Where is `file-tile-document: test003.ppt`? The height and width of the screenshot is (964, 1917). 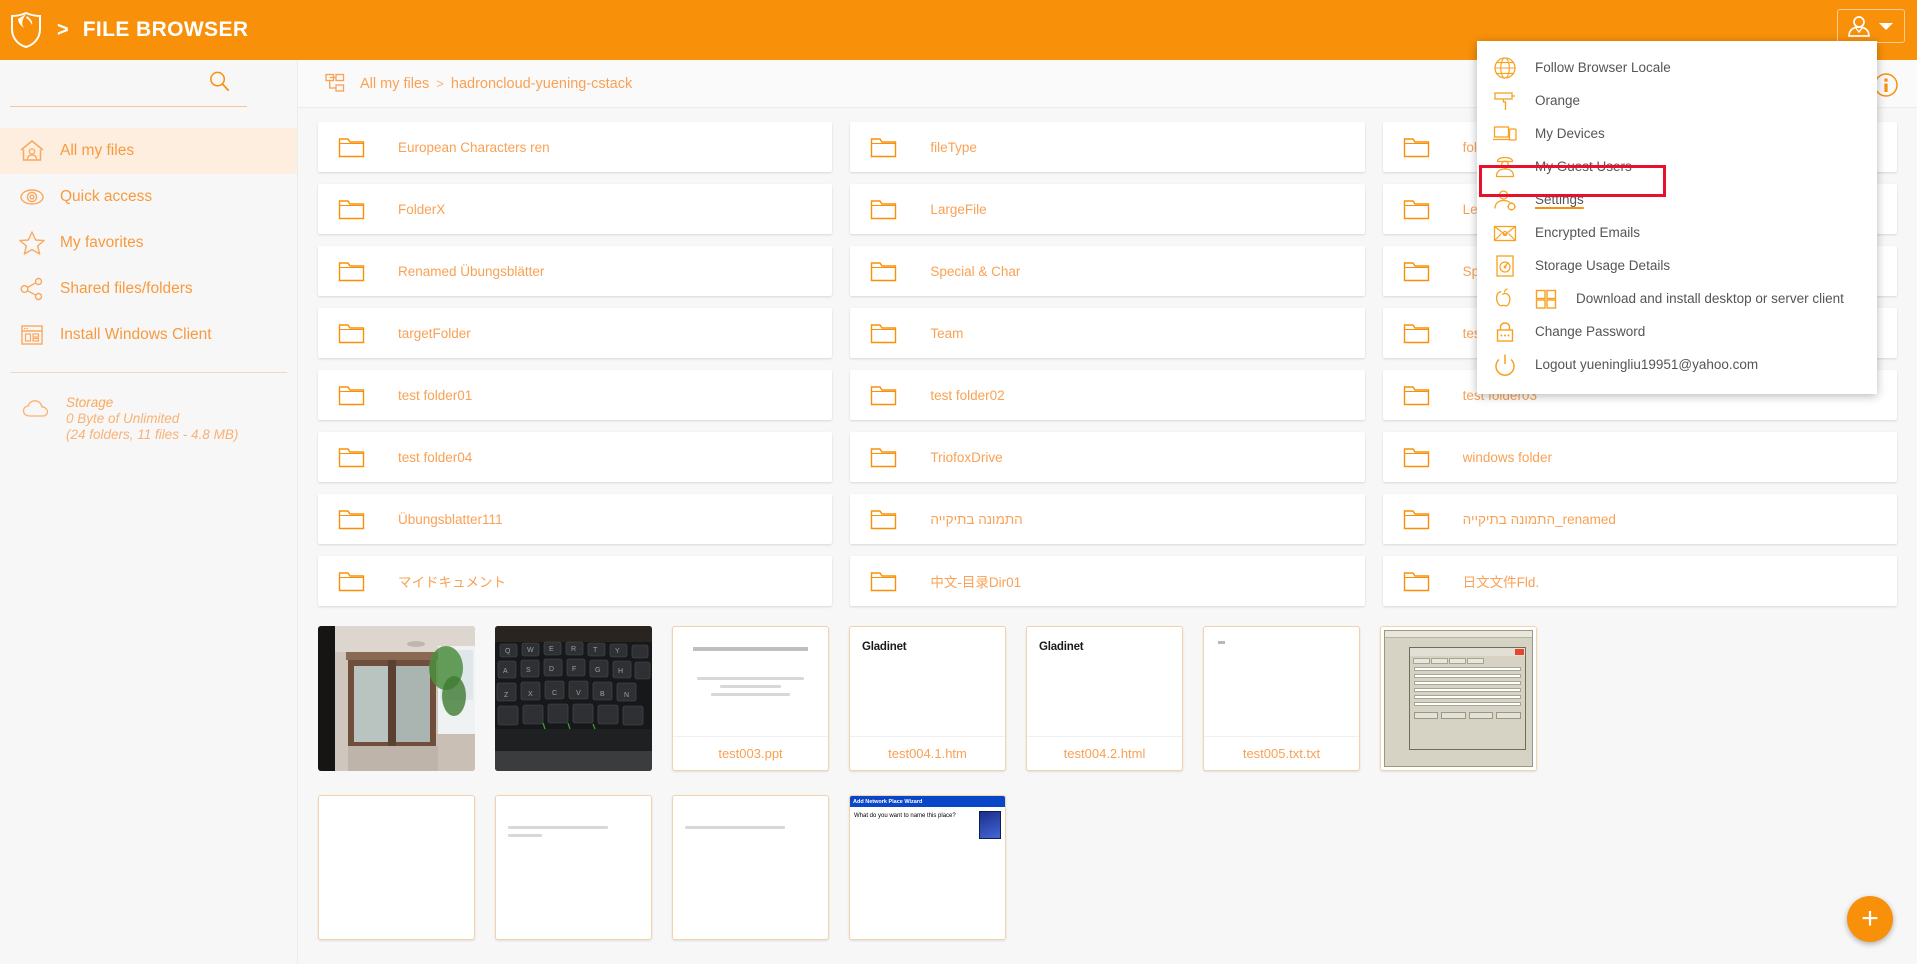
file-tile-document: test003.ppt is located at coordinates (750, 698).